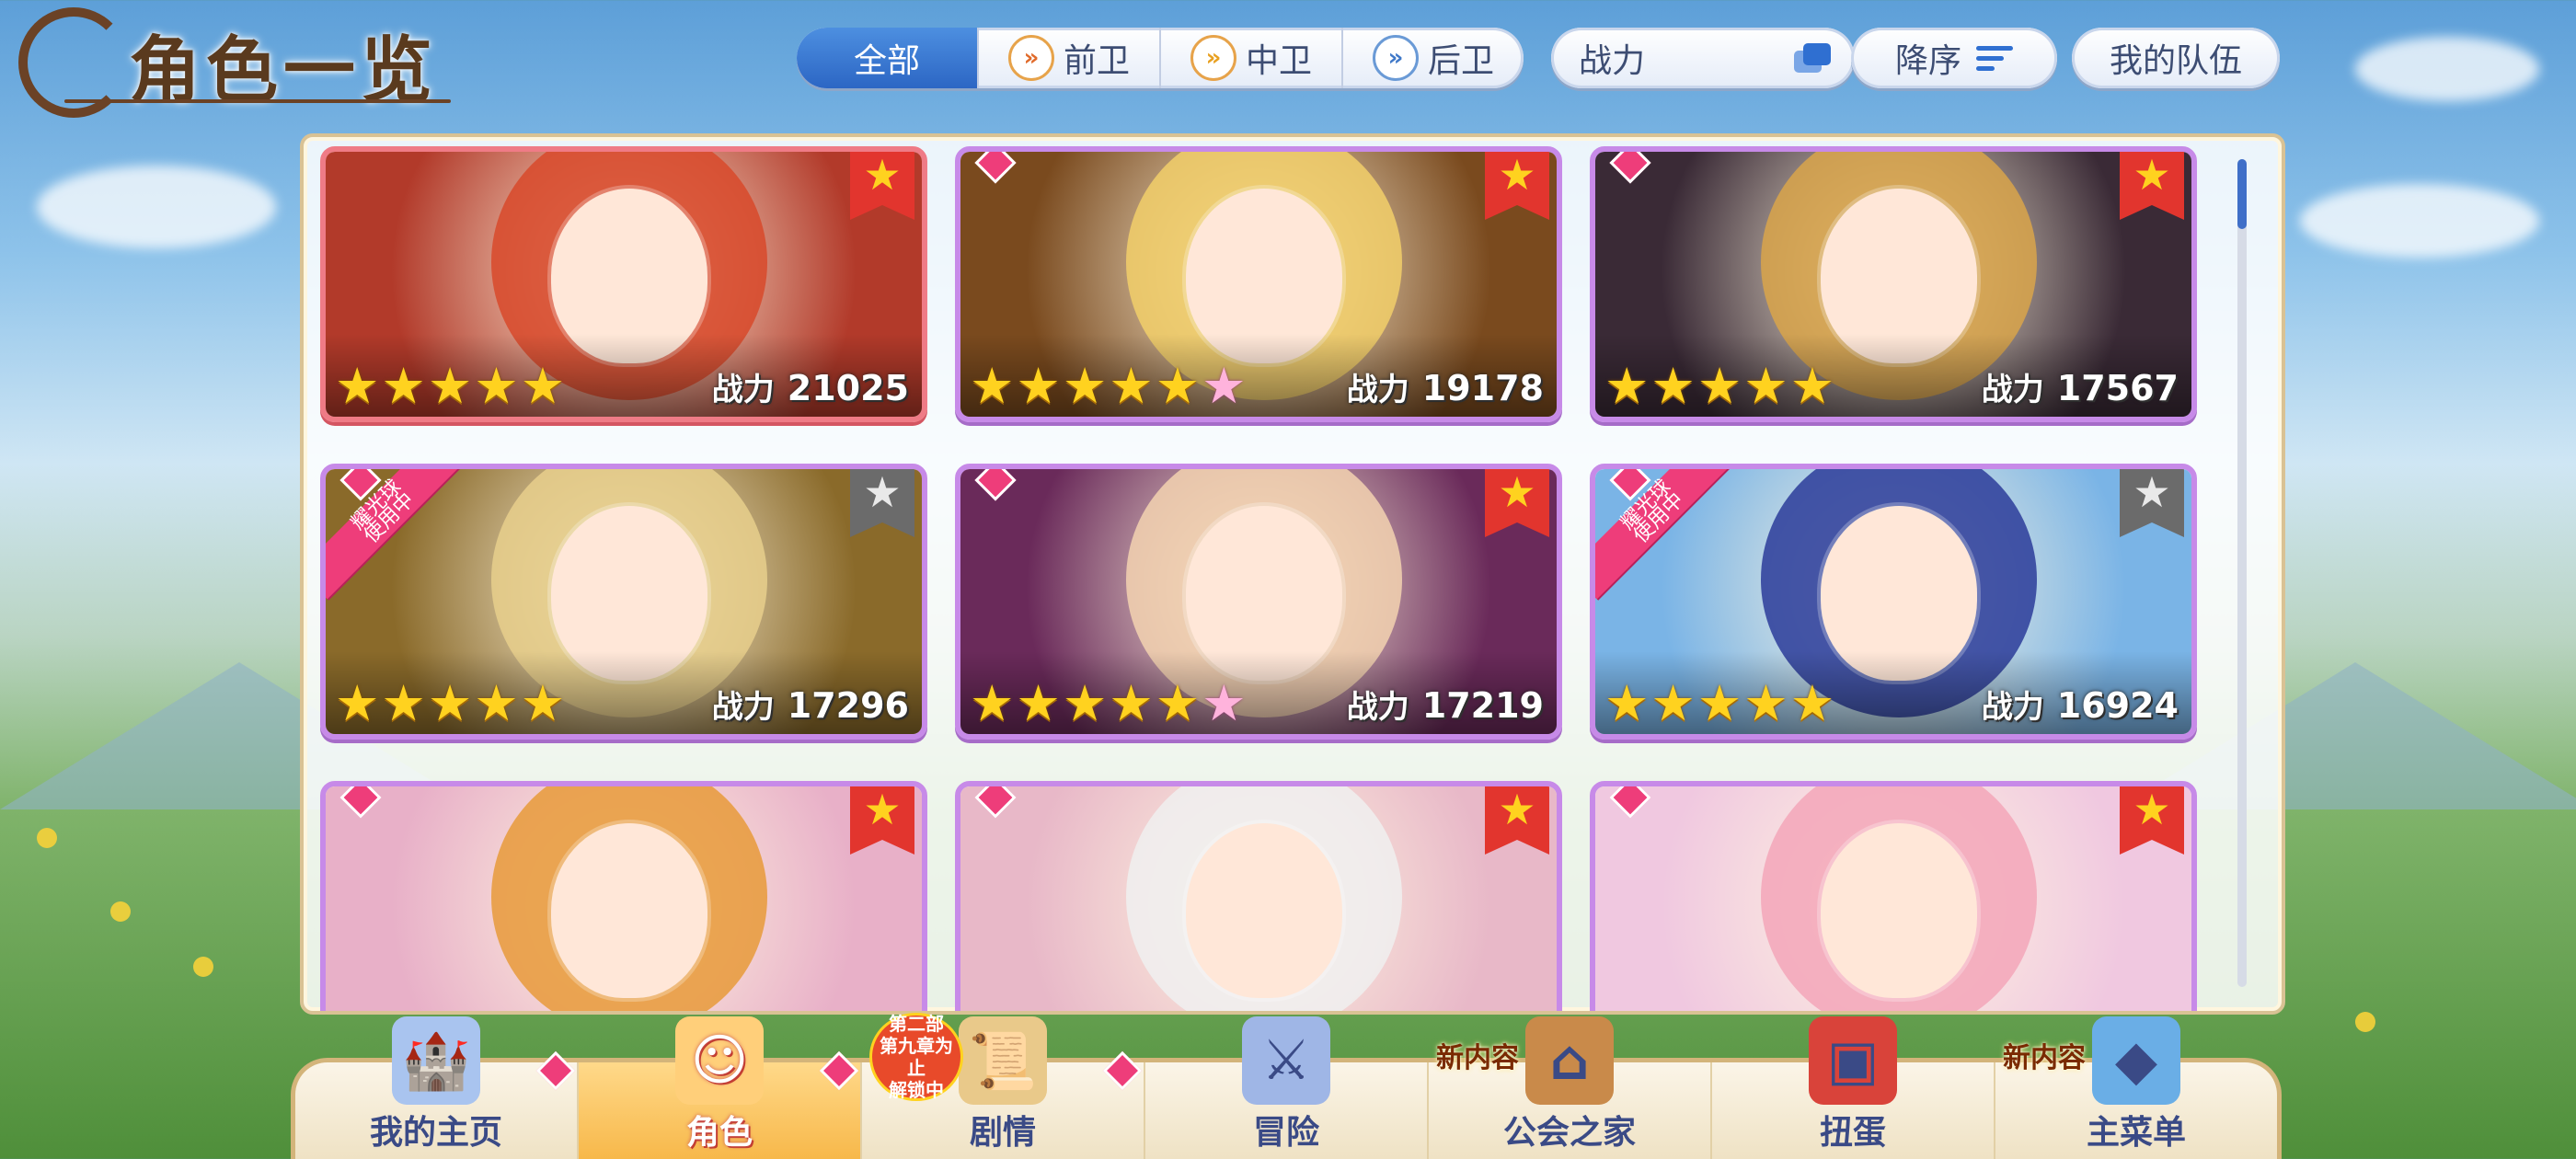  I want to click on tab-label: 前卫, so click(1096, 61).